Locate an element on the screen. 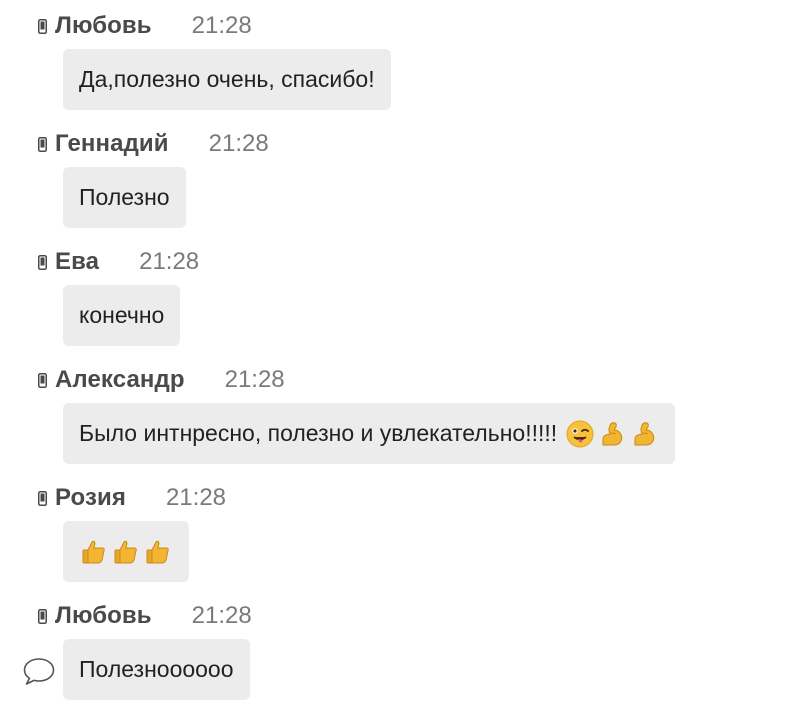 Image resolution: width=790 pixels, height=714 pixels. message-author: Александр is located at coordinates (120, 380).